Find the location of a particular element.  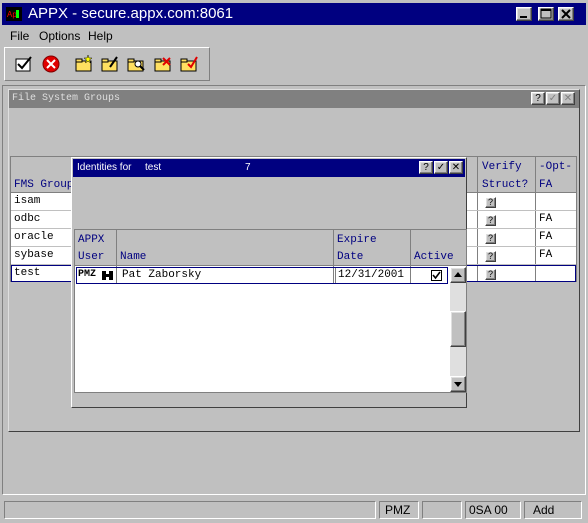

confirm-icon is located at coordinates (23, 64).